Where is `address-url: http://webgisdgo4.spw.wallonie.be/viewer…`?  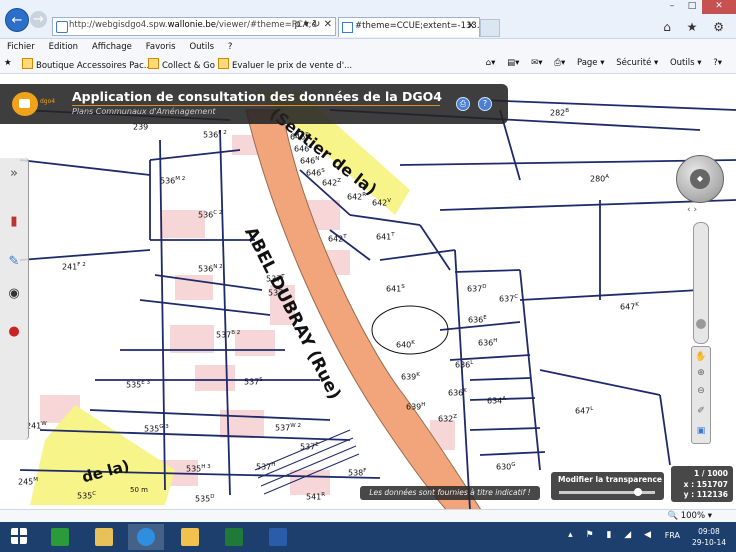 address-url: http://webgisdgo4.spw.wallonie.be/viewer… is located at coordinates (193, 25).